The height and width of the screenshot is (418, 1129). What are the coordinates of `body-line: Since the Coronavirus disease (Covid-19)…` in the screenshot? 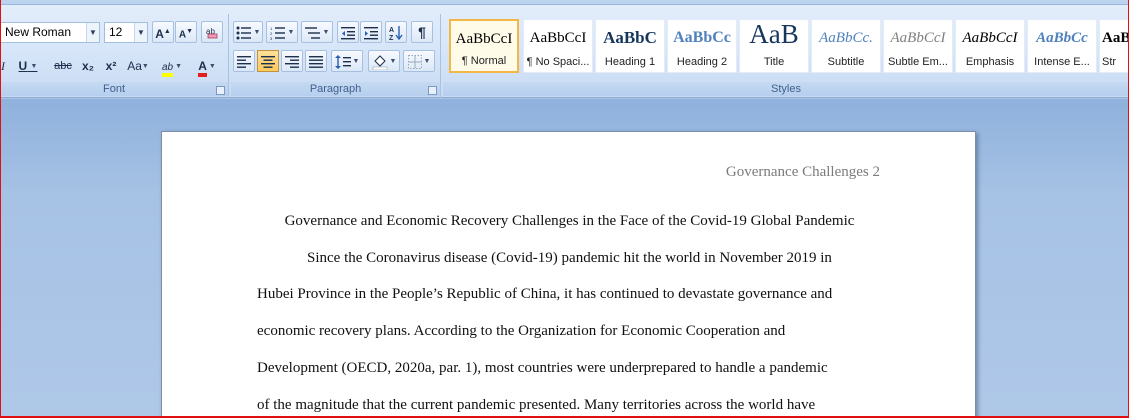 It's located at (569, 258).